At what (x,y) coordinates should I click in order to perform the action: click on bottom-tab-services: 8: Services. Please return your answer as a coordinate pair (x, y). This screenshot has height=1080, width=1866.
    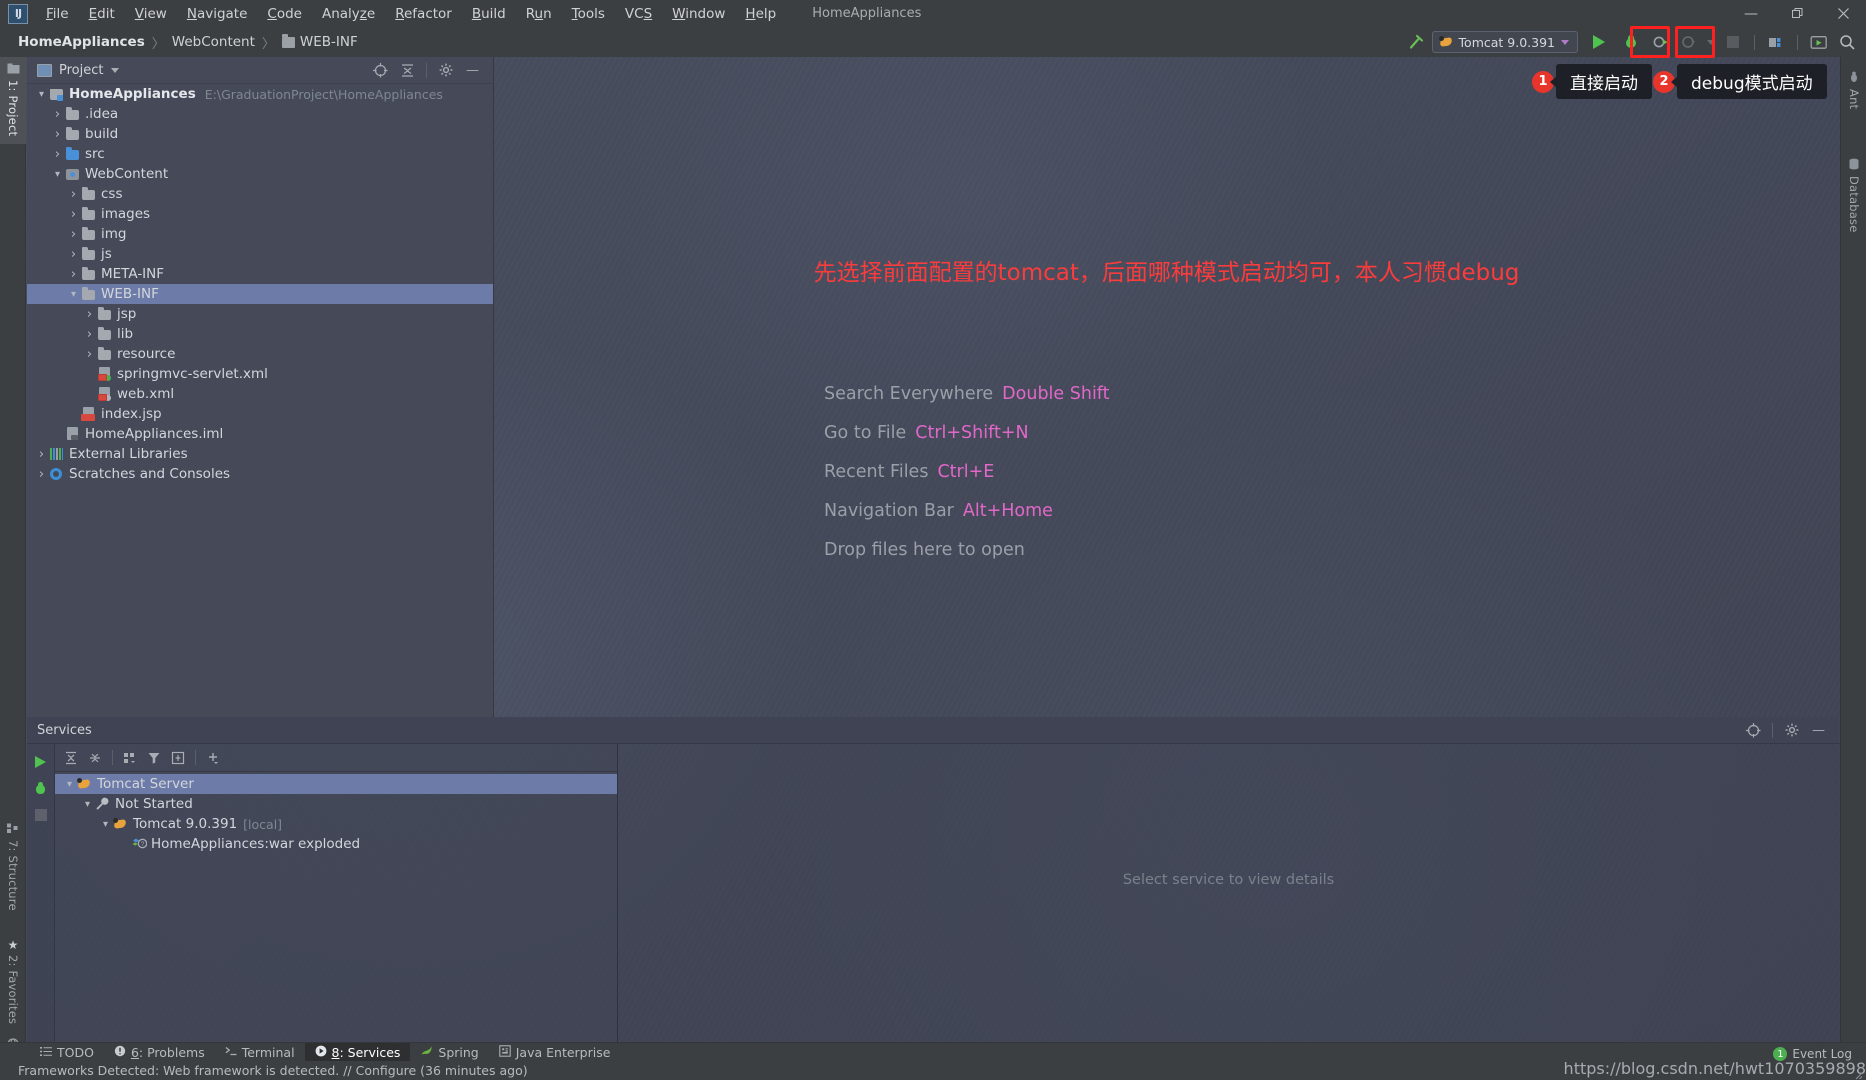
    Looking at the image, I should click on (357, 1052).